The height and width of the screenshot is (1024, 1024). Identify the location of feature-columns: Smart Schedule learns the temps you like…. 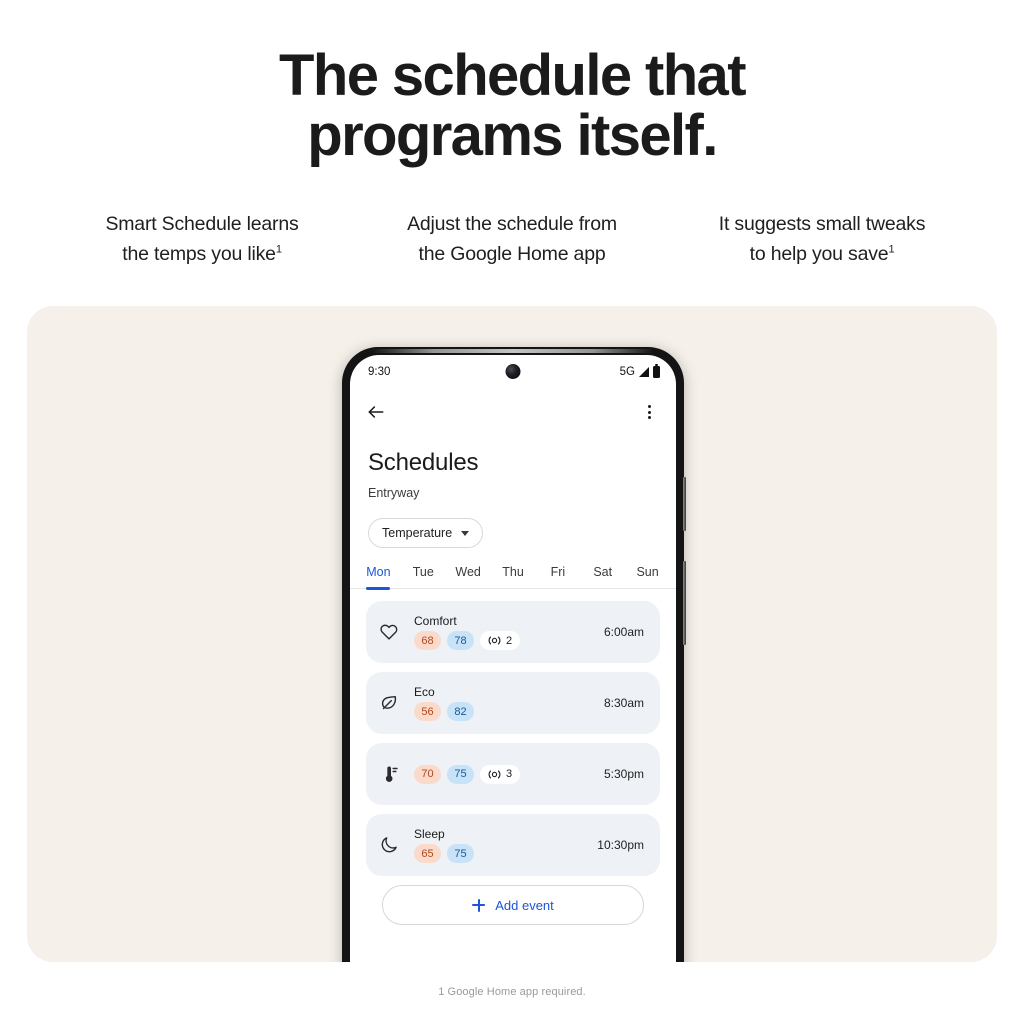
(512, 239).